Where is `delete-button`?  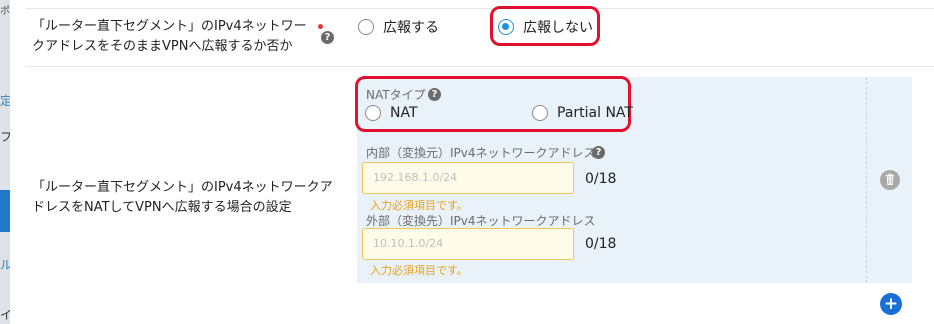 delete-button is located at coordinates (890, 180).